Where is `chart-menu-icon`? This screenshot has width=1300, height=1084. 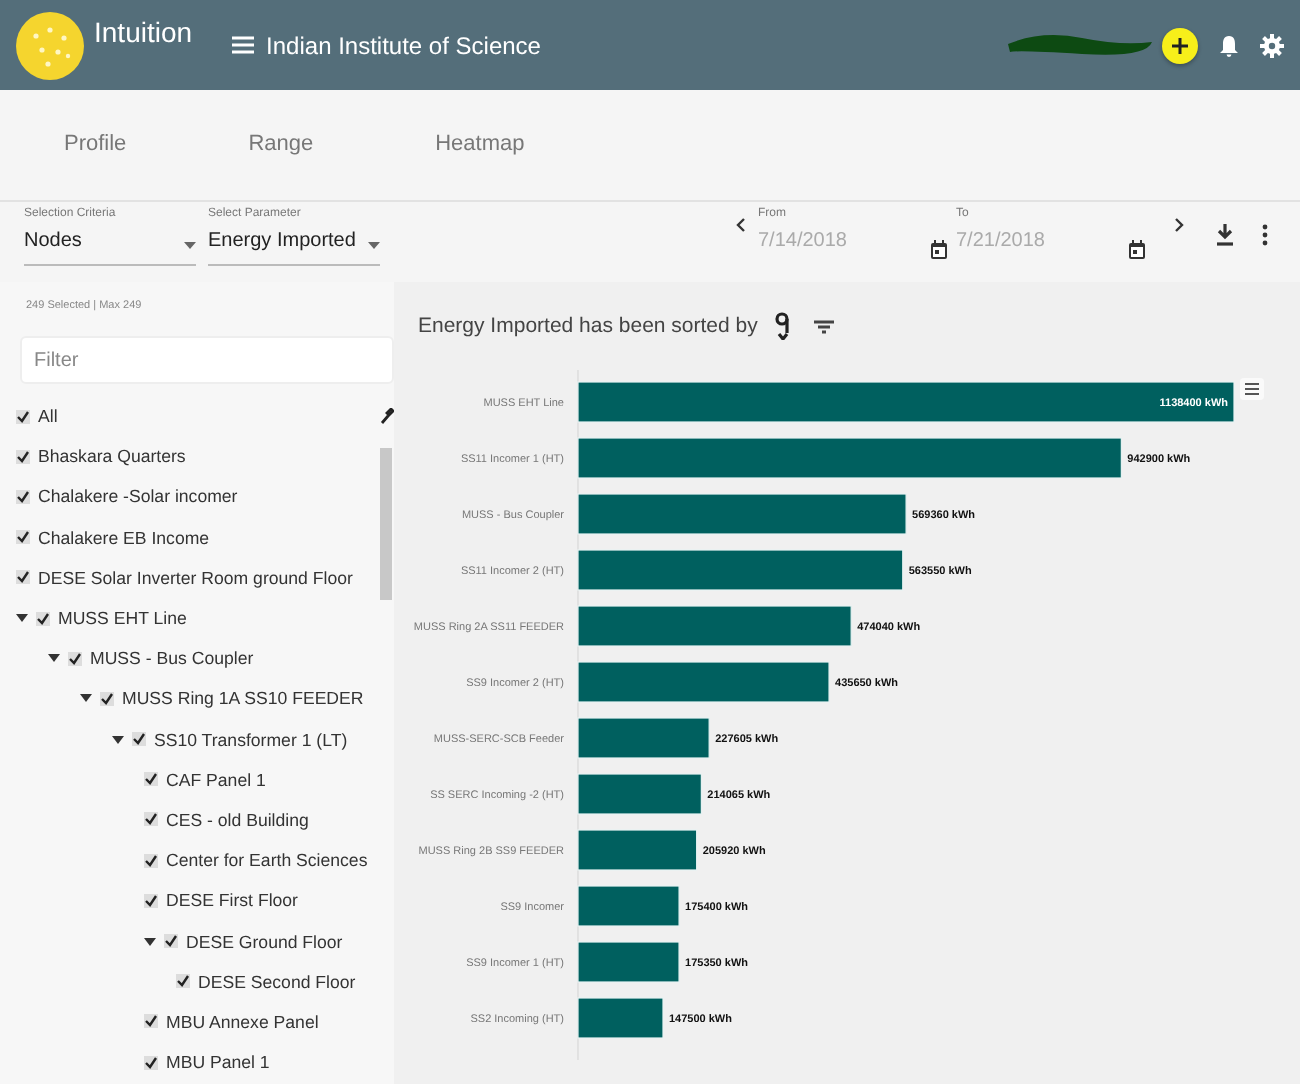 chart-menu-icon is located at coordinates (1252, 389).